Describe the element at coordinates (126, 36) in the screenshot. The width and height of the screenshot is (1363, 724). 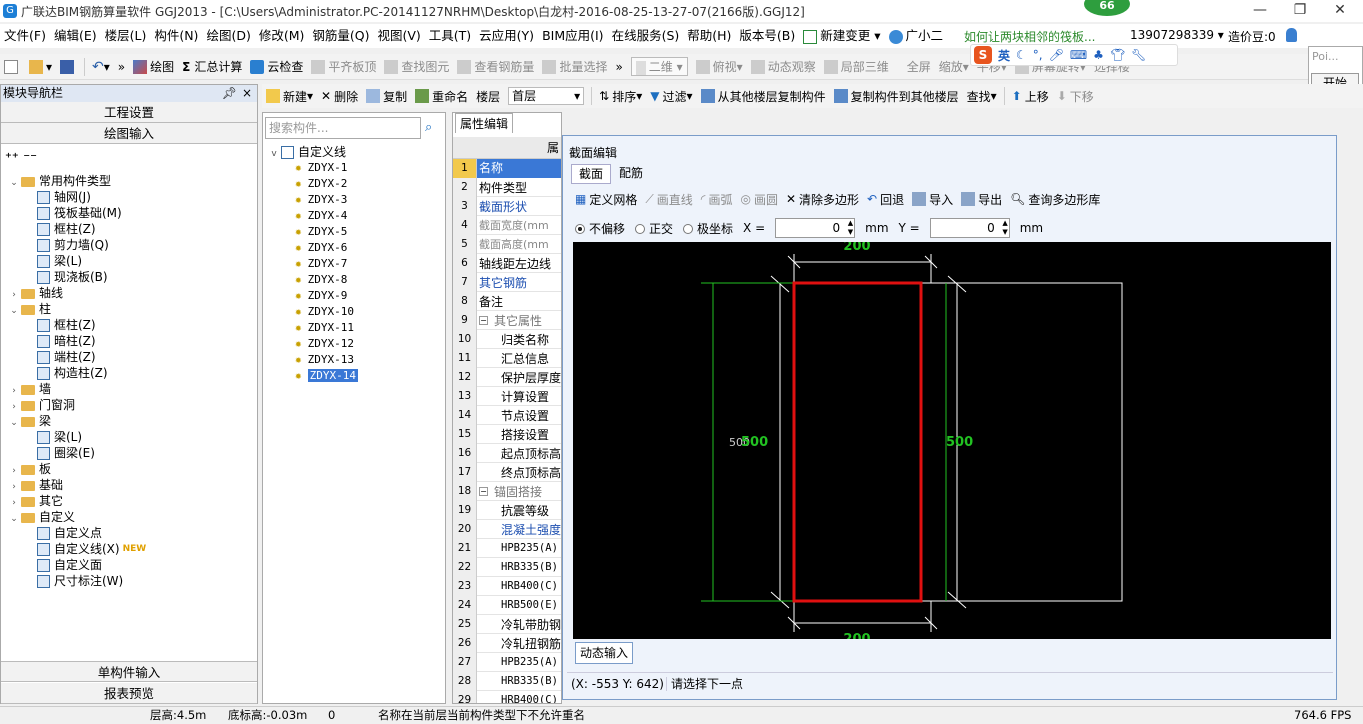
I see `menu-floor: 楼层(L)` at that location.